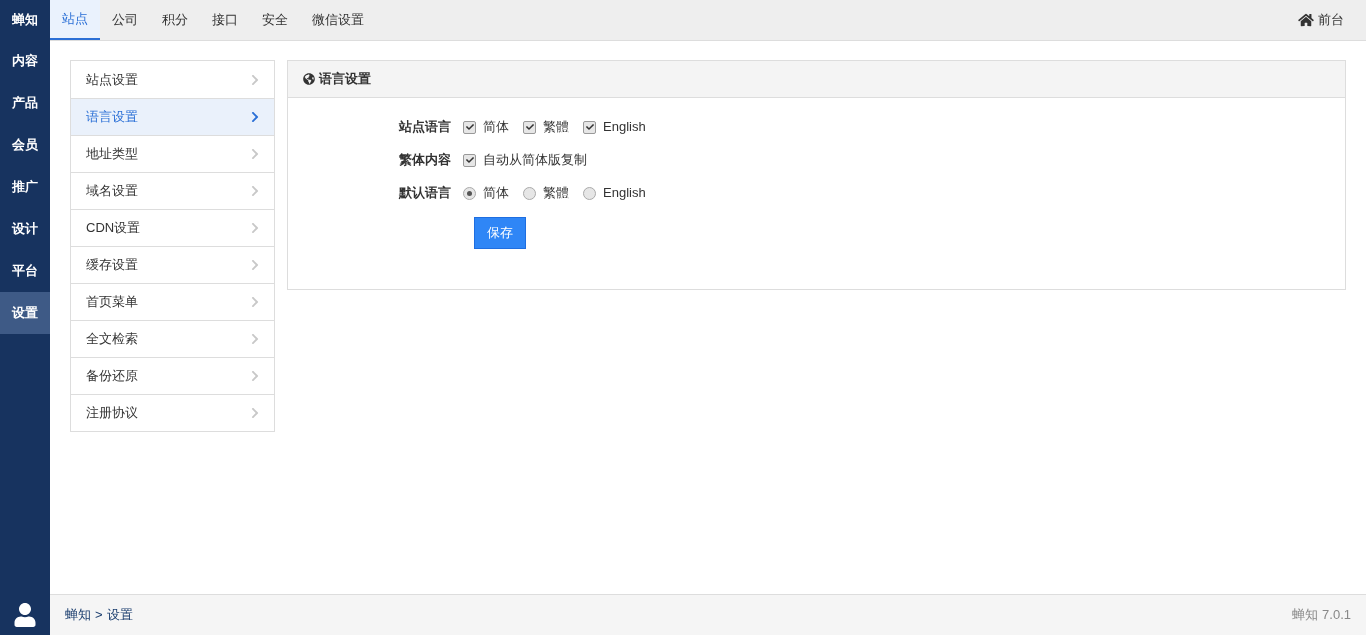 This screenshot has height=635, width=1366. Describe the element at coordinates (172, 190) in the screenshot. I see `settings-menu-item: 域名设置` at that location.